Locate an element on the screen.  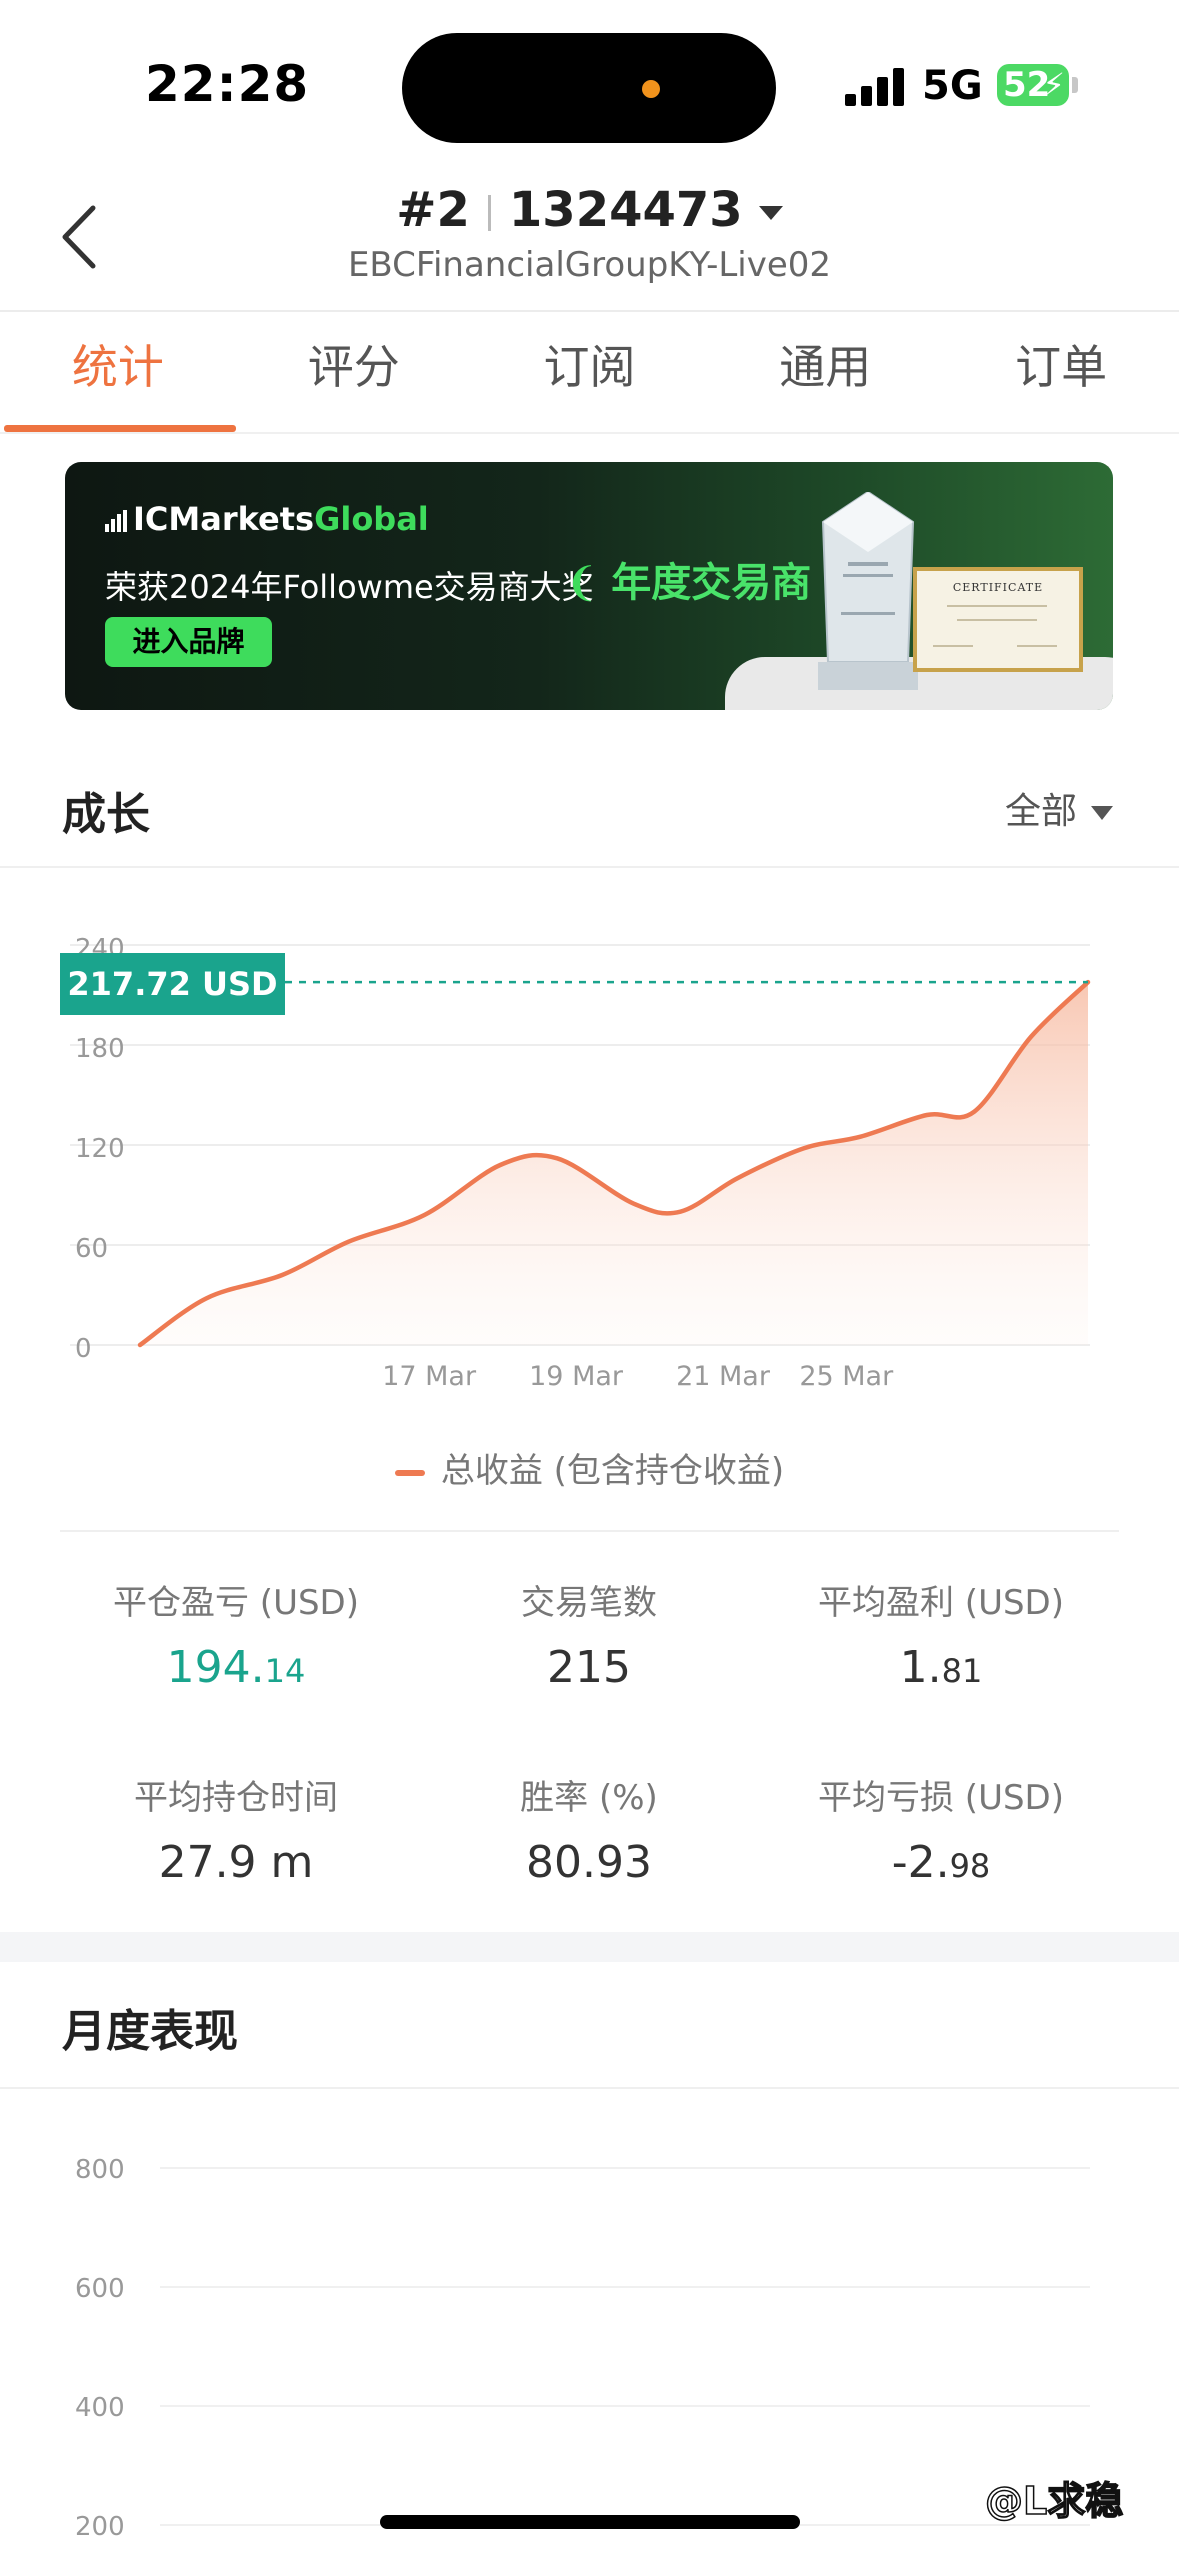
range-value: 全部 is located at coordinates (1041, 811).